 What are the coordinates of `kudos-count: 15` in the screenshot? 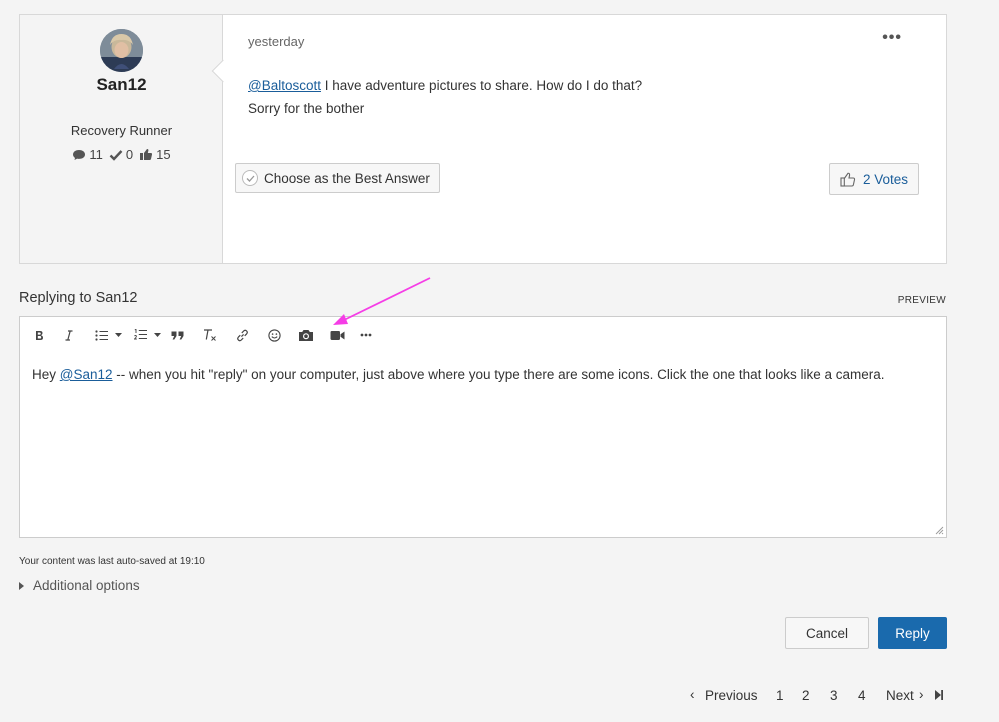 It's located at (163, 154).